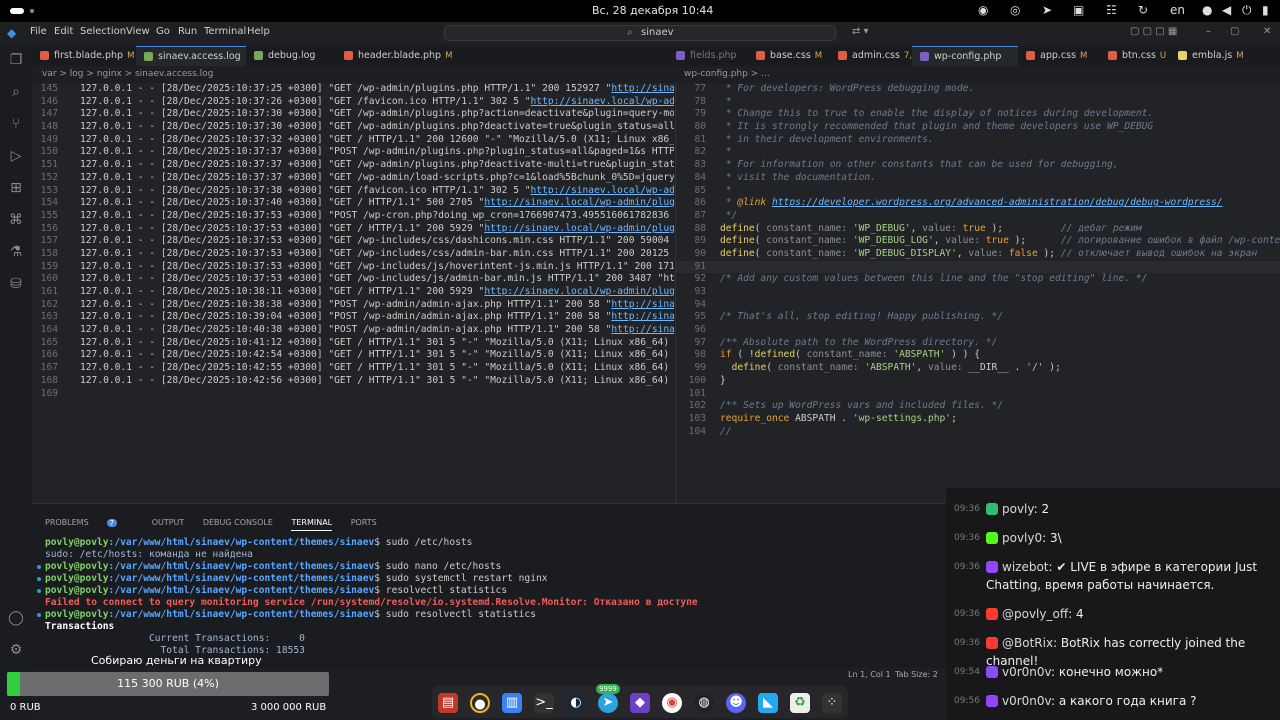 The height and width of the screenshot is (720, 1280). What do you see at coordinates (608, 698) in the screenshot?
I see `telegram-app-icon: ➤ 9999` at bounding box center [608, 698].